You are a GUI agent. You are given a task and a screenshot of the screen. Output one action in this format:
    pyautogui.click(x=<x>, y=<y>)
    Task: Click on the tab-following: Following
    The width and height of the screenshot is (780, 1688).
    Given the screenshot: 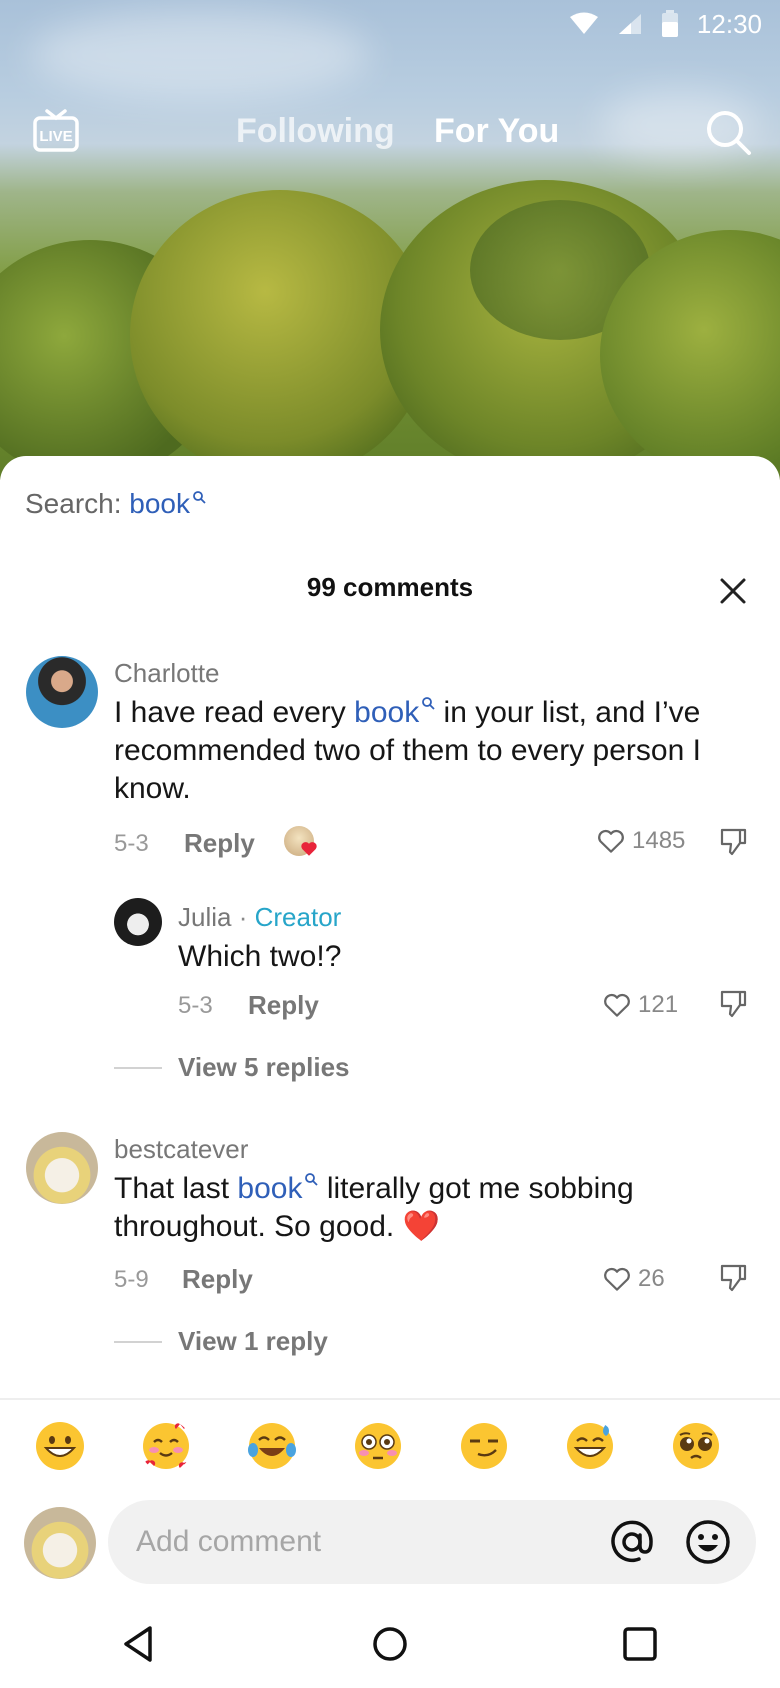 What is the action you would take?
    pyautogui.click(x=315, y=131)
    